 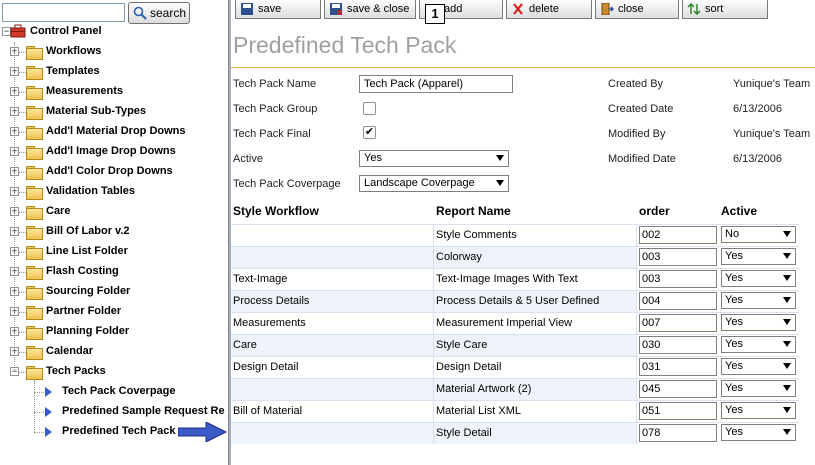 I want to click on tree-item: + Workflows, so click(x=114, y=52).